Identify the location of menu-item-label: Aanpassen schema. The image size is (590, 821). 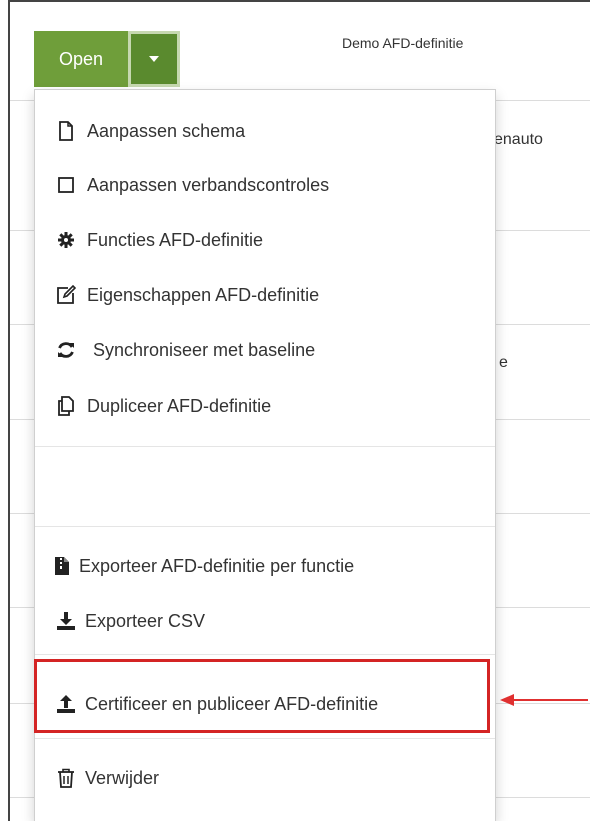
(166, 130).